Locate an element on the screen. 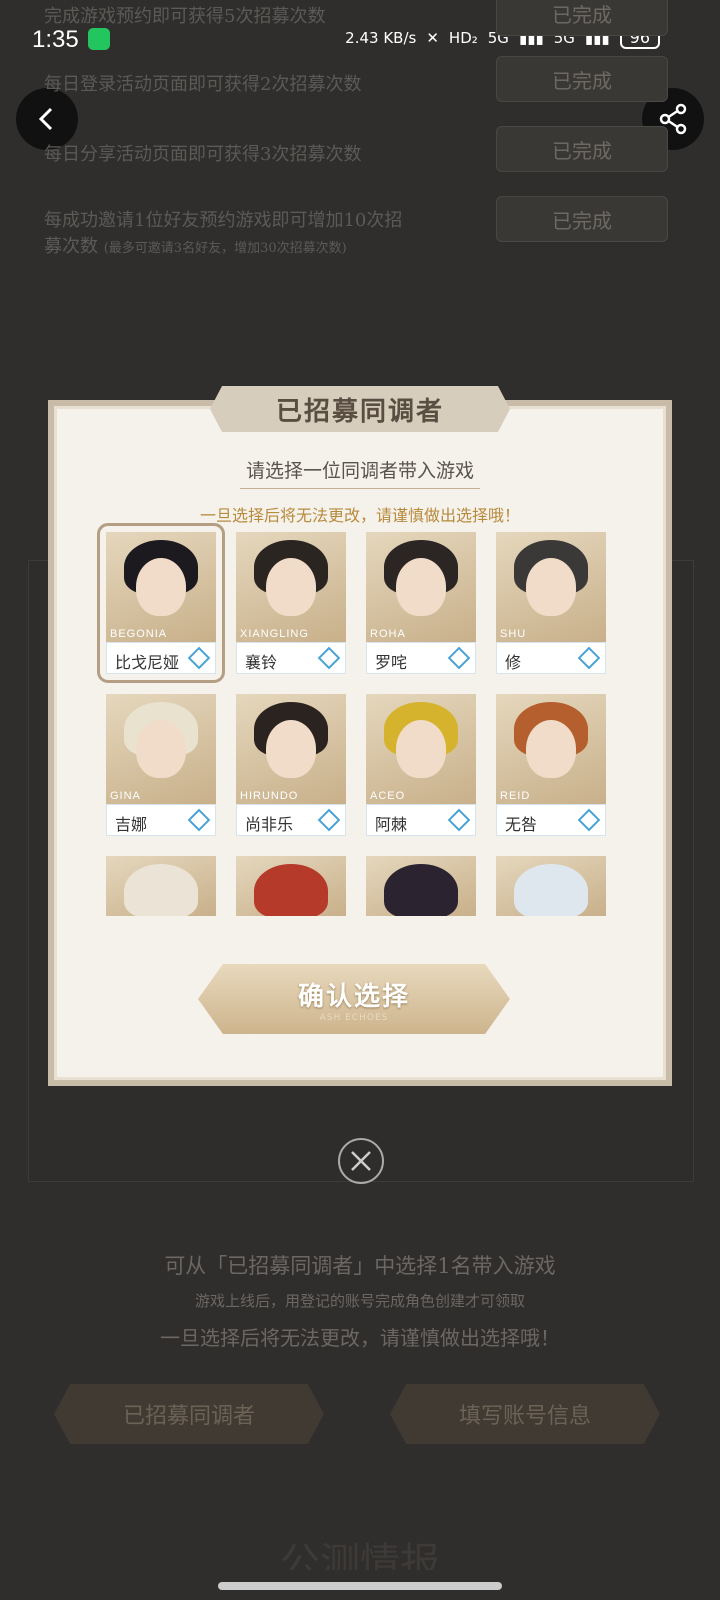  hd-badge: HD₂ is located at coordinates (463, 37).